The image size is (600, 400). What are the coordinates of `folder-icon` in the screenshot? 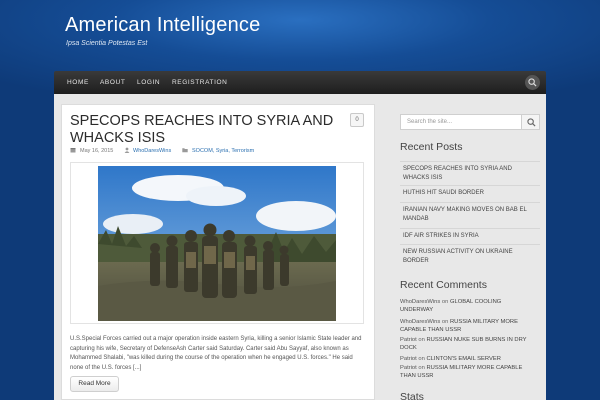 It's located at (185, 150).